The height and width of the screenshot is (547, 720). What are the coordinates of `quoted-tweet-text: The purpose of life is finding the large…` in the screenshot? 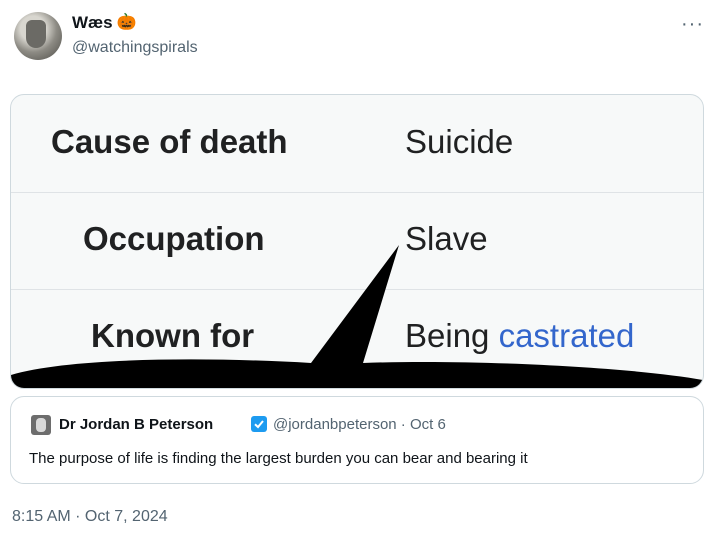 It's located at (278, 458).